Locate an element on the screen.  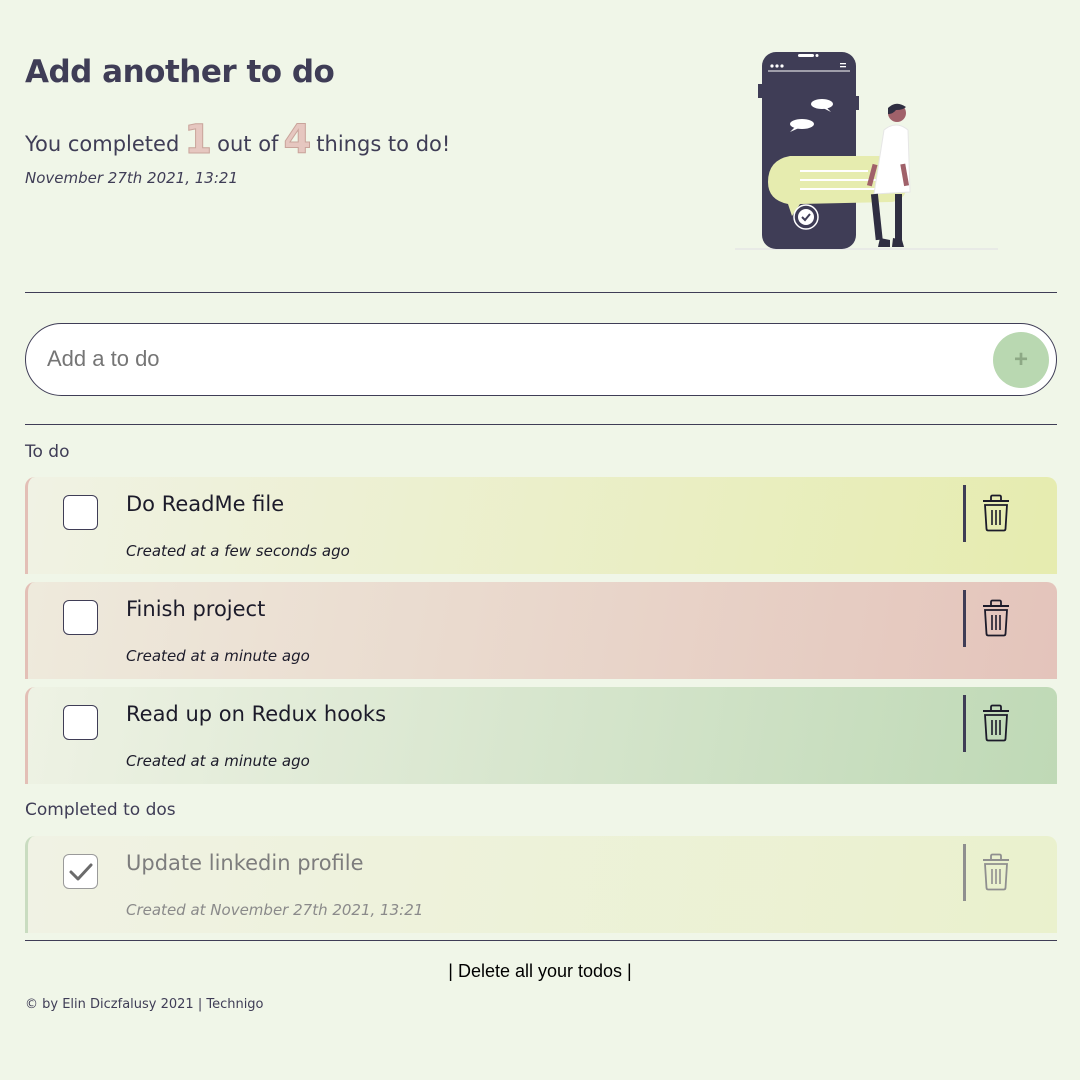
todo-text: Finish project is located at coordinates (196, 609).